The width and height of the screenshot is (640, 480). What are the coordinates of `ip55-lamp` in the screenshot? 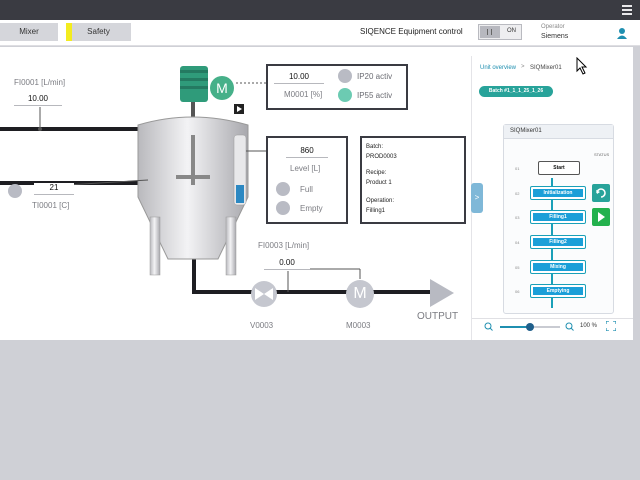 It's located at (345, 95).